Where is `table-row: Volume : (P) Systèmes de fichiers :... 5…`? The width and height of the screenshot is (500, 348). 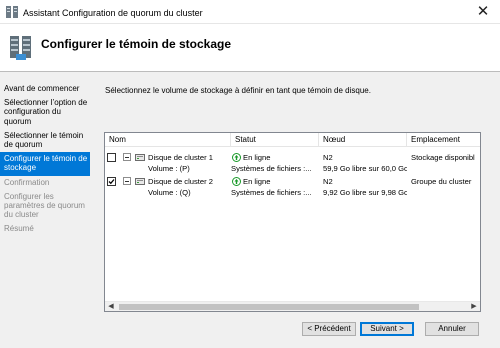
table-row: Volume : (P) Systèmes de fichiers :... 5… is located at coordinates (292, 168).